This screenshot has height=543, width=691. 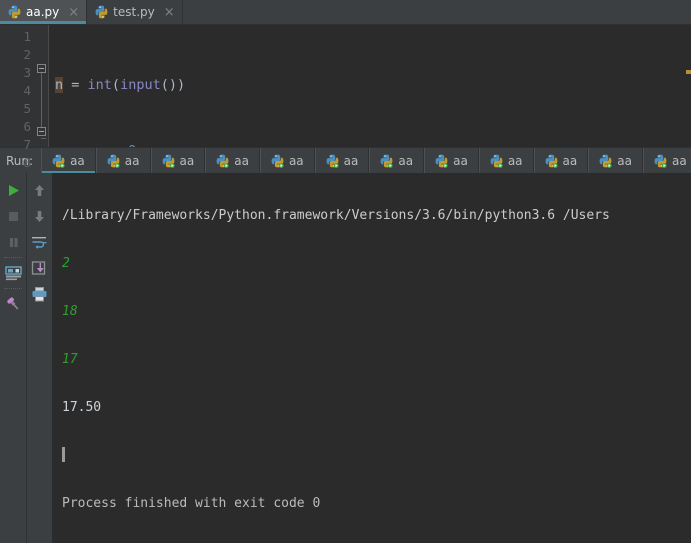 I want to click on run-configuration-tab-bar: Run: aaaaaaaaaaaaaaaaaaaaaaaaaaaa, so click(x=345, y=160).